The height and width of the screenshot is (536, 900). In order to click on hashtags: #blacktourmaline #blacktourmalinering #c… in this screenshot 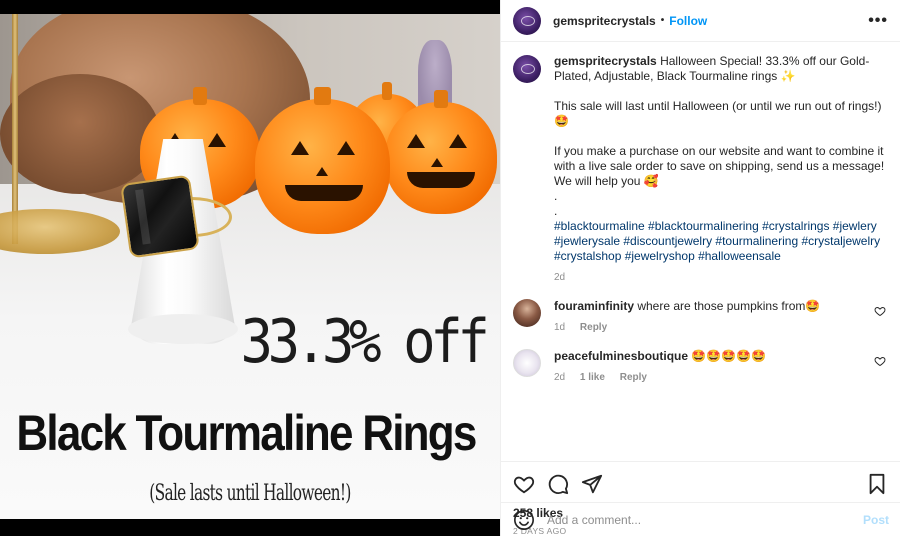, I will do `click(720, 241)`.